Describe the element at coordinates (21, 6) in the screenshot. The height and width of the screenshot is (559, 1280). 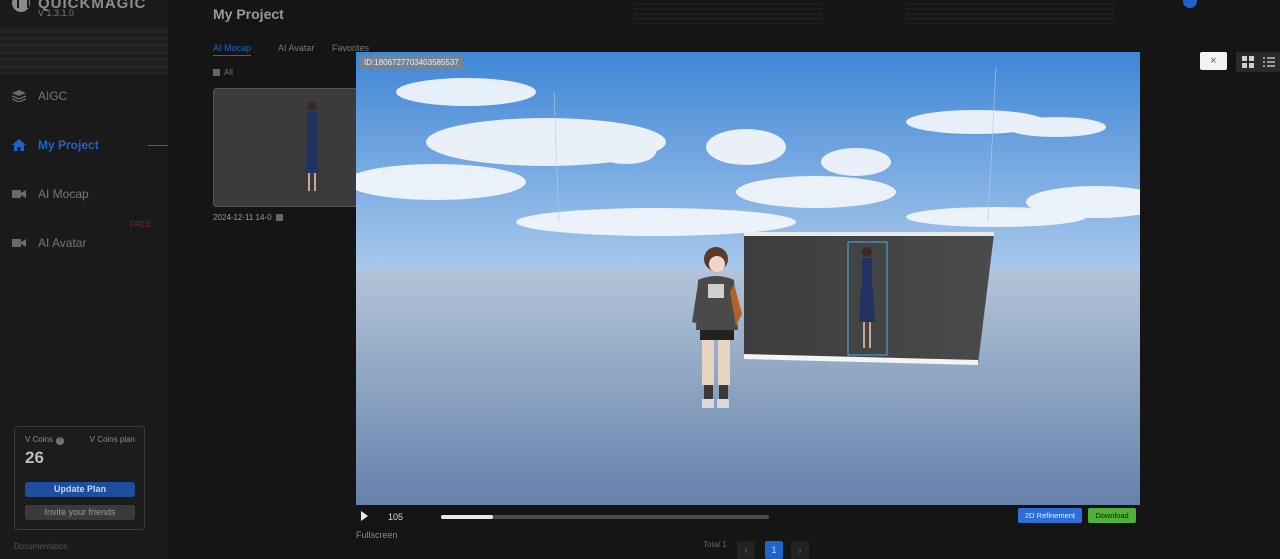
I see `logo-mark-icon` at that location.